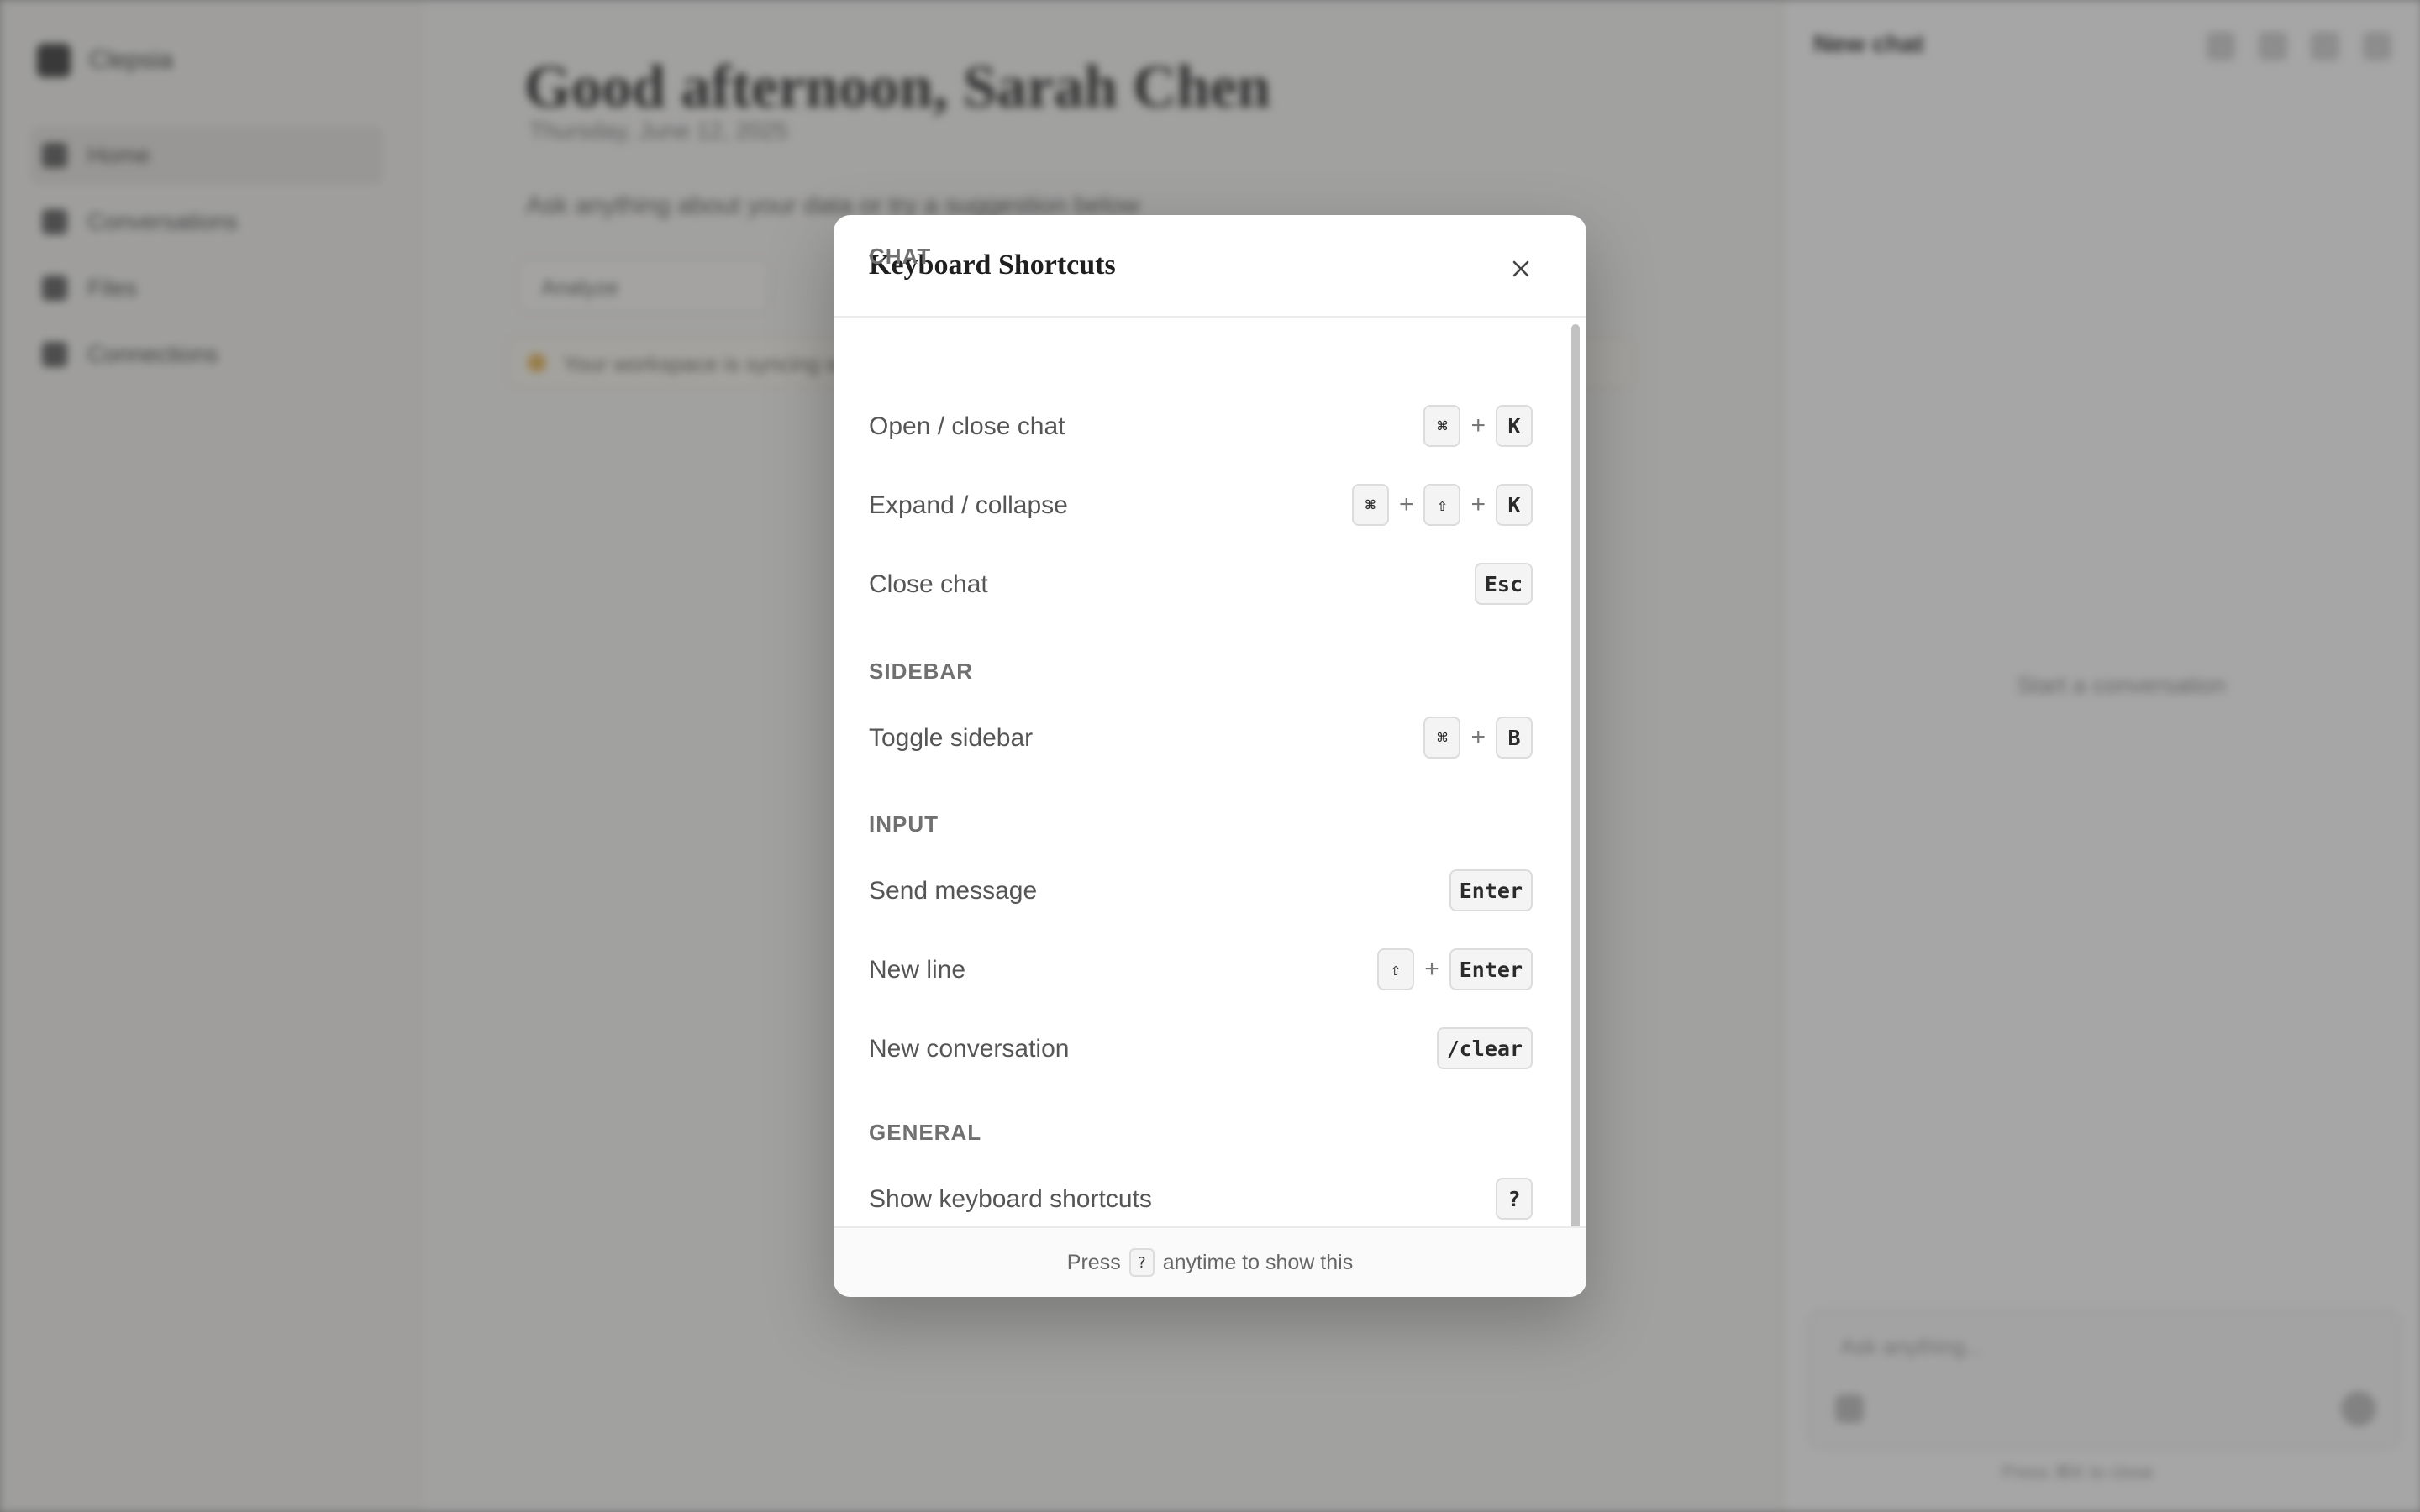 The height and width of the screenshot is (1512, 2420). I want to click on scrollbar, so click(1575, 810).